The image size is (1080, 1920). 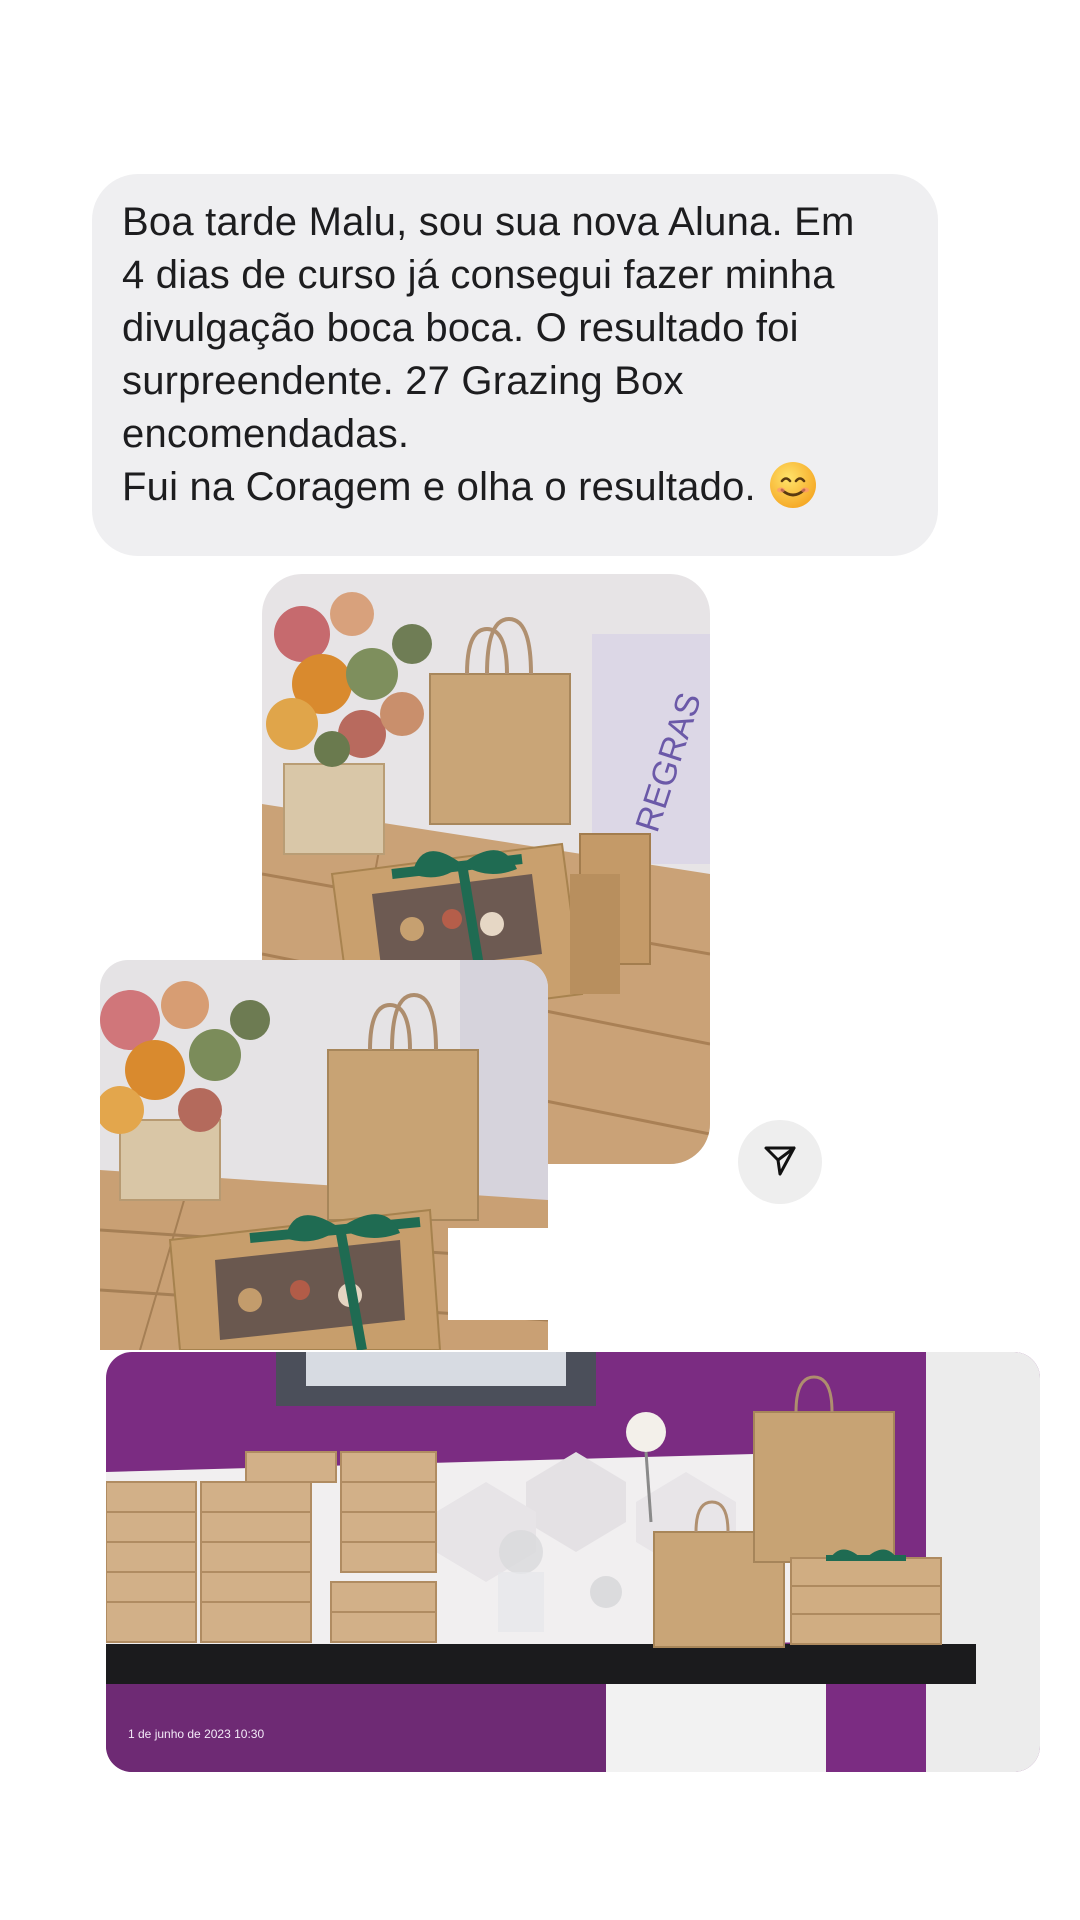 I want to click on send-icon, so click(x=780, y=1162).